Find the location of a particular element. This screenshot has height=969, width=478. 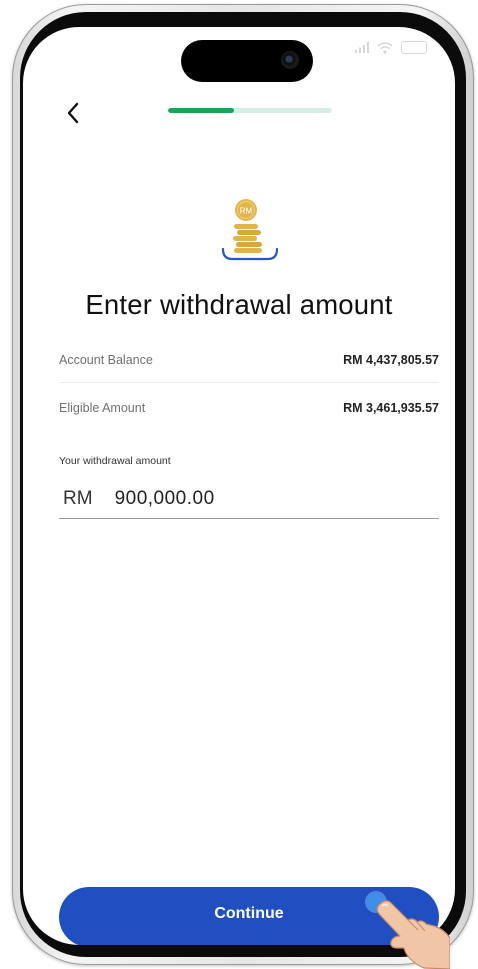

eligible-amount-label: Eligible Amount is located at coordinates (102, 408).